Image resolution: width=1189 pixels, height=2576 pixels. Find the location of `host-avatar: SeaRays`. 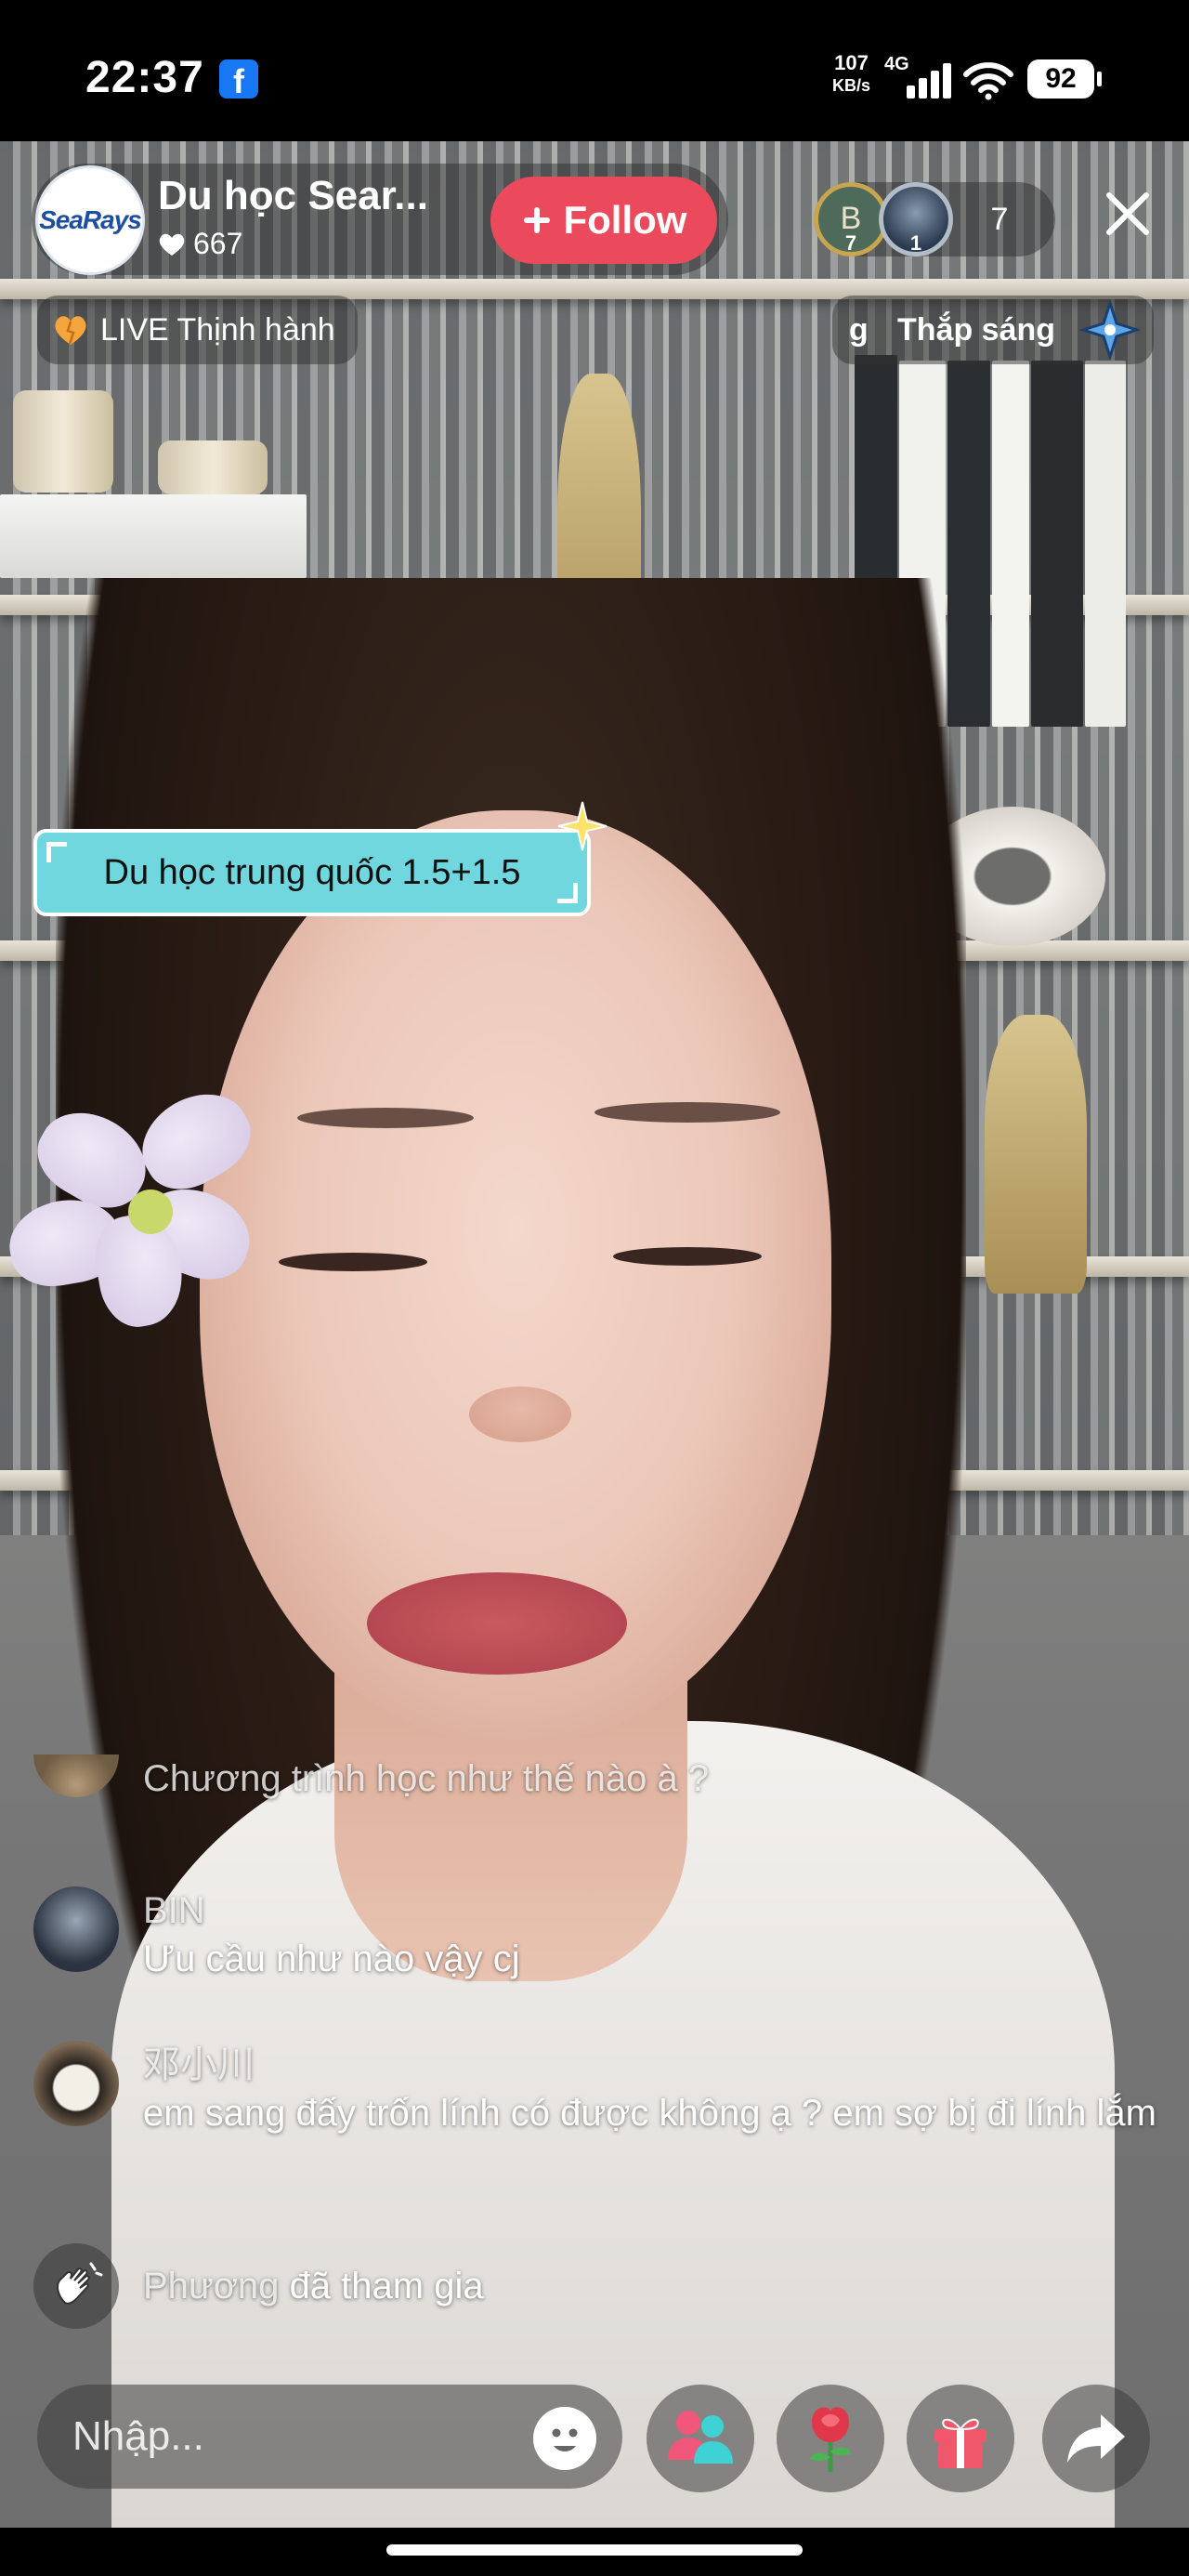

host-avatar: SeaRays is located at coordinates (90, 220).